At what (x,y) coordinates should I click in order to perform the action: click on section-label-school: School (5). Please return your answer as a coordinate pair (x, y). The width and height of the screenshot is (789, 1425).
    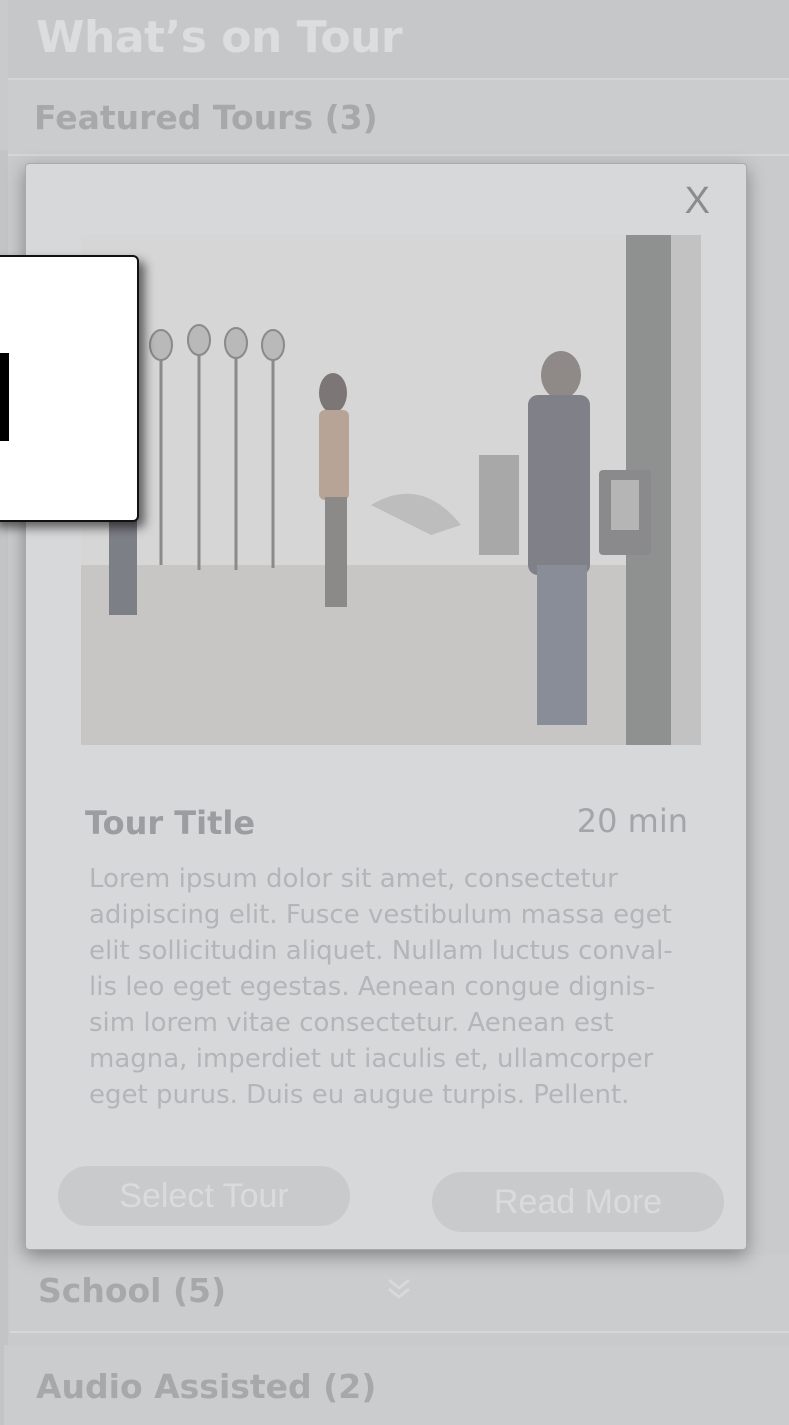
    Looking at the image, I should click on (132, 1290).